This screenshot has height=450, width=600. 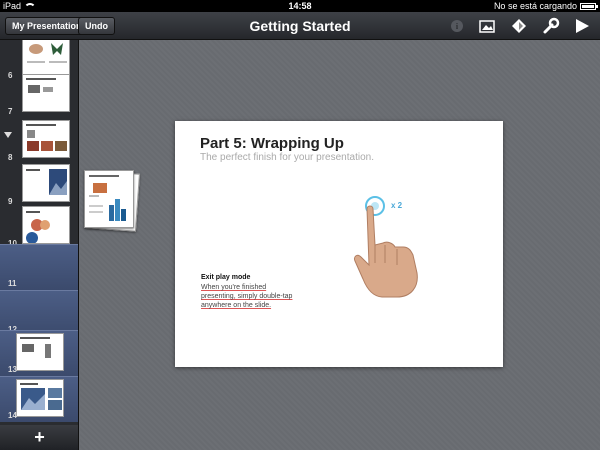 I want to click on stack-card-image, so click(x=107, y=198).